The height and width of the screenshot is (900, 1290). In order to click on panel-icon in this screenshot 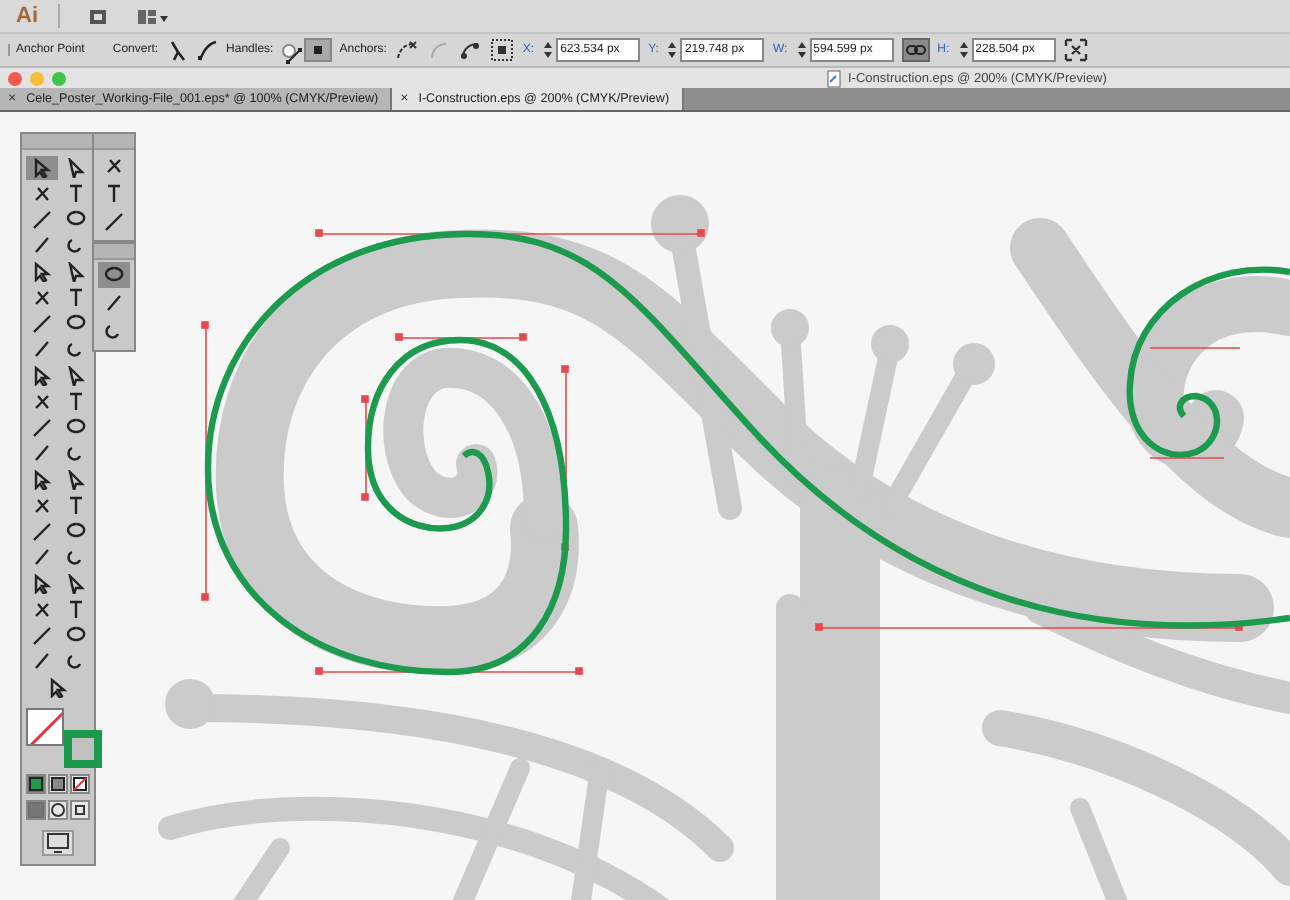, I will do `click(98, 16)`.